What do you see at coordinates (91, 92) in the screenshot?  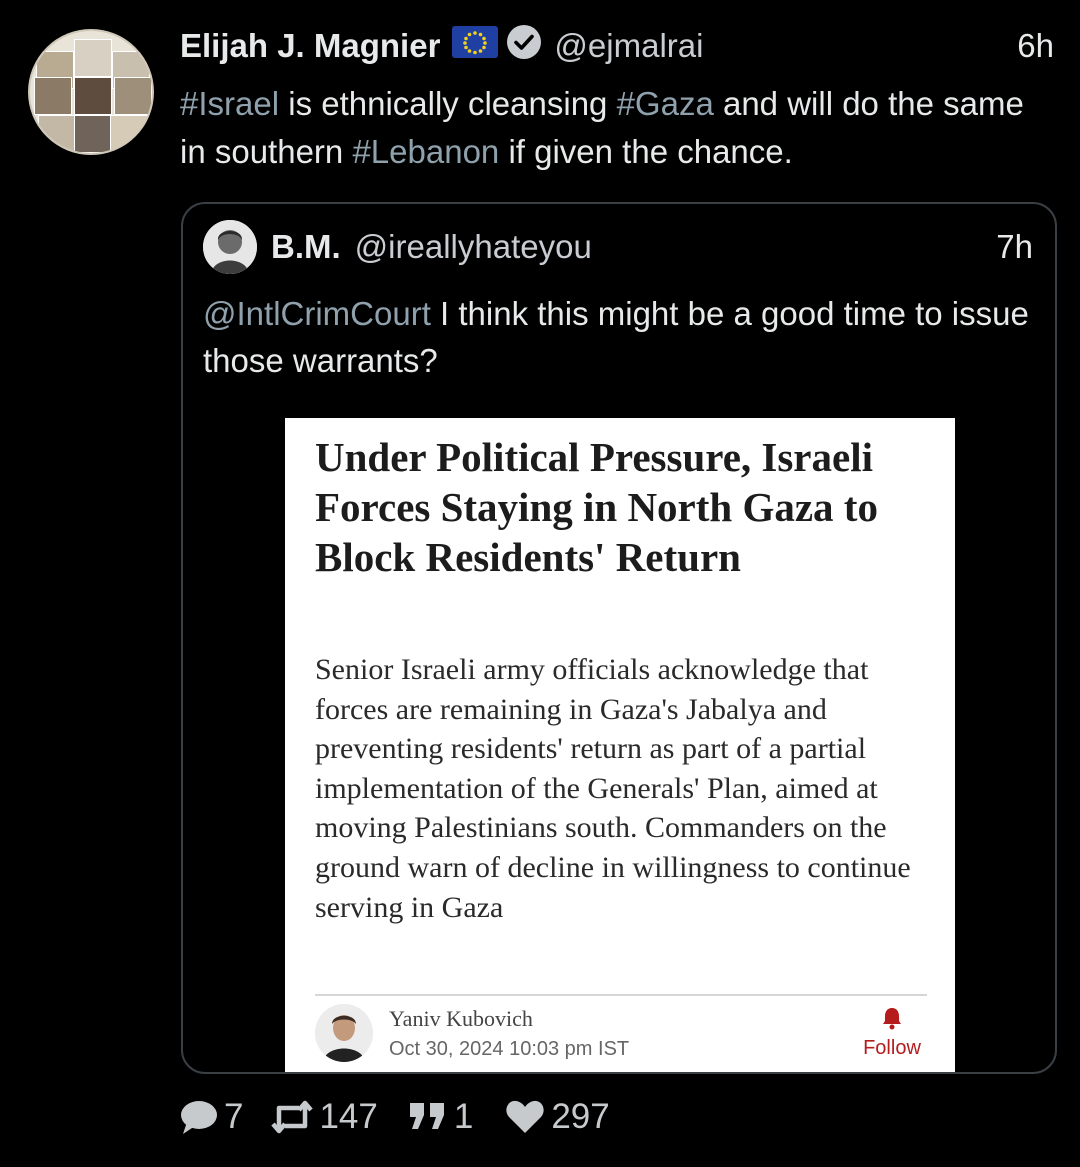 I see `author-avatar` at bounding box center [91, 92].